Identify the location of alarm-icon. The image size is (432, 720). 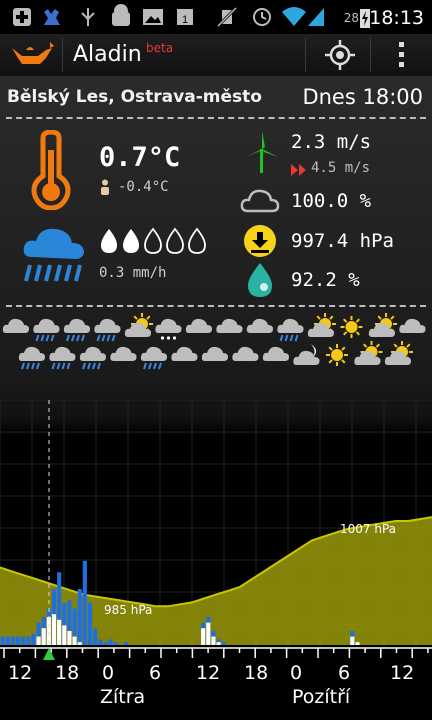
(262, 17).